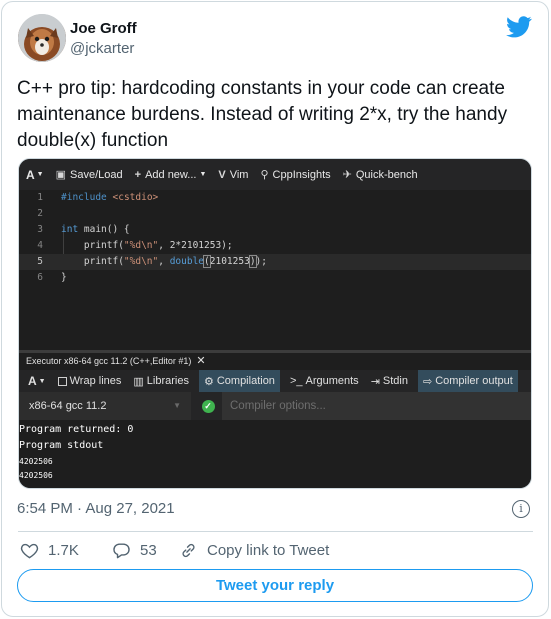  What do you see at coordinates (40, 261) in the screenshot?
I see `line-number: 5` at bounding box center [40, 261].